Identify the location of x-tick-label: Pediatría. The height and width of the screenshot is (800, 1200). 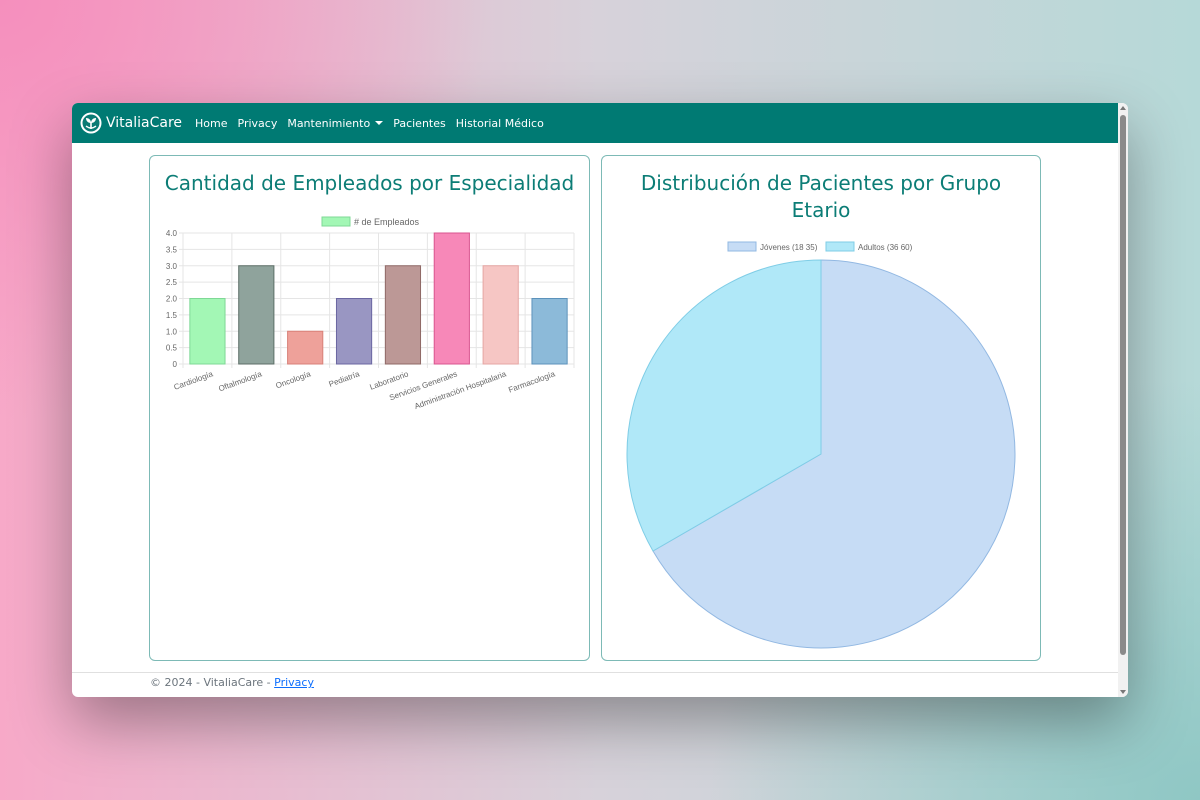
(345, 379).